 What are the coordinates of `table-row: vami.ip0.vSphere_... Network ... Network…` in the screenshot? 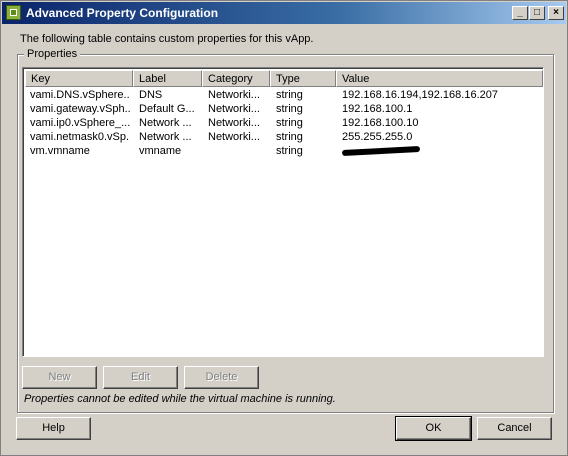 It's located at (283, 123).